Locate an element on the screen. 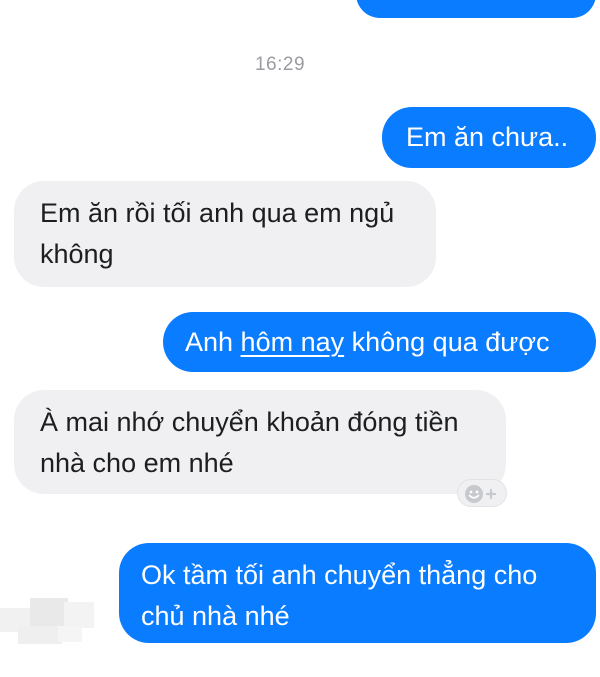 The width and height of the screenshot is (600, 677). message-text: Em ăn chưa.. is located at coordinates (487, 137).